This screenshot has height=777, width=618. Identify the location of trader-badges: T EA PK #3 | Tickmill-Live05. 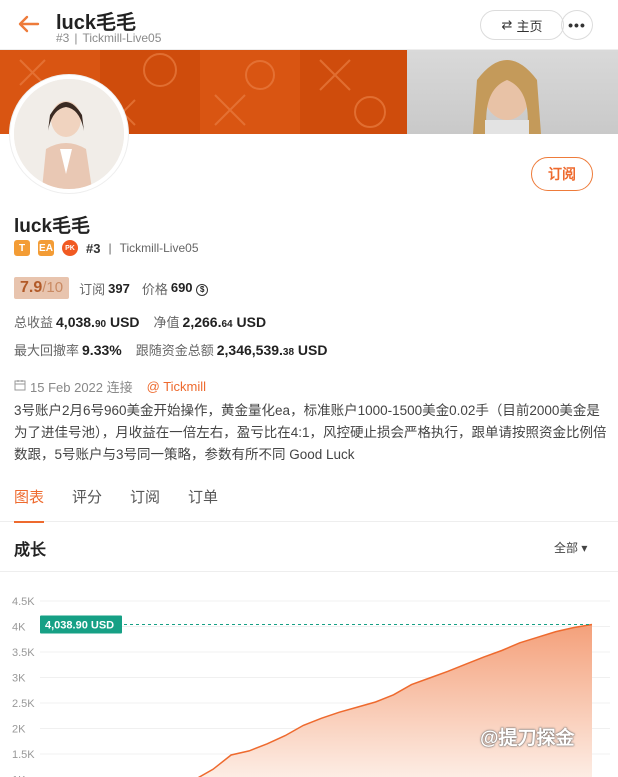
(106, 248).